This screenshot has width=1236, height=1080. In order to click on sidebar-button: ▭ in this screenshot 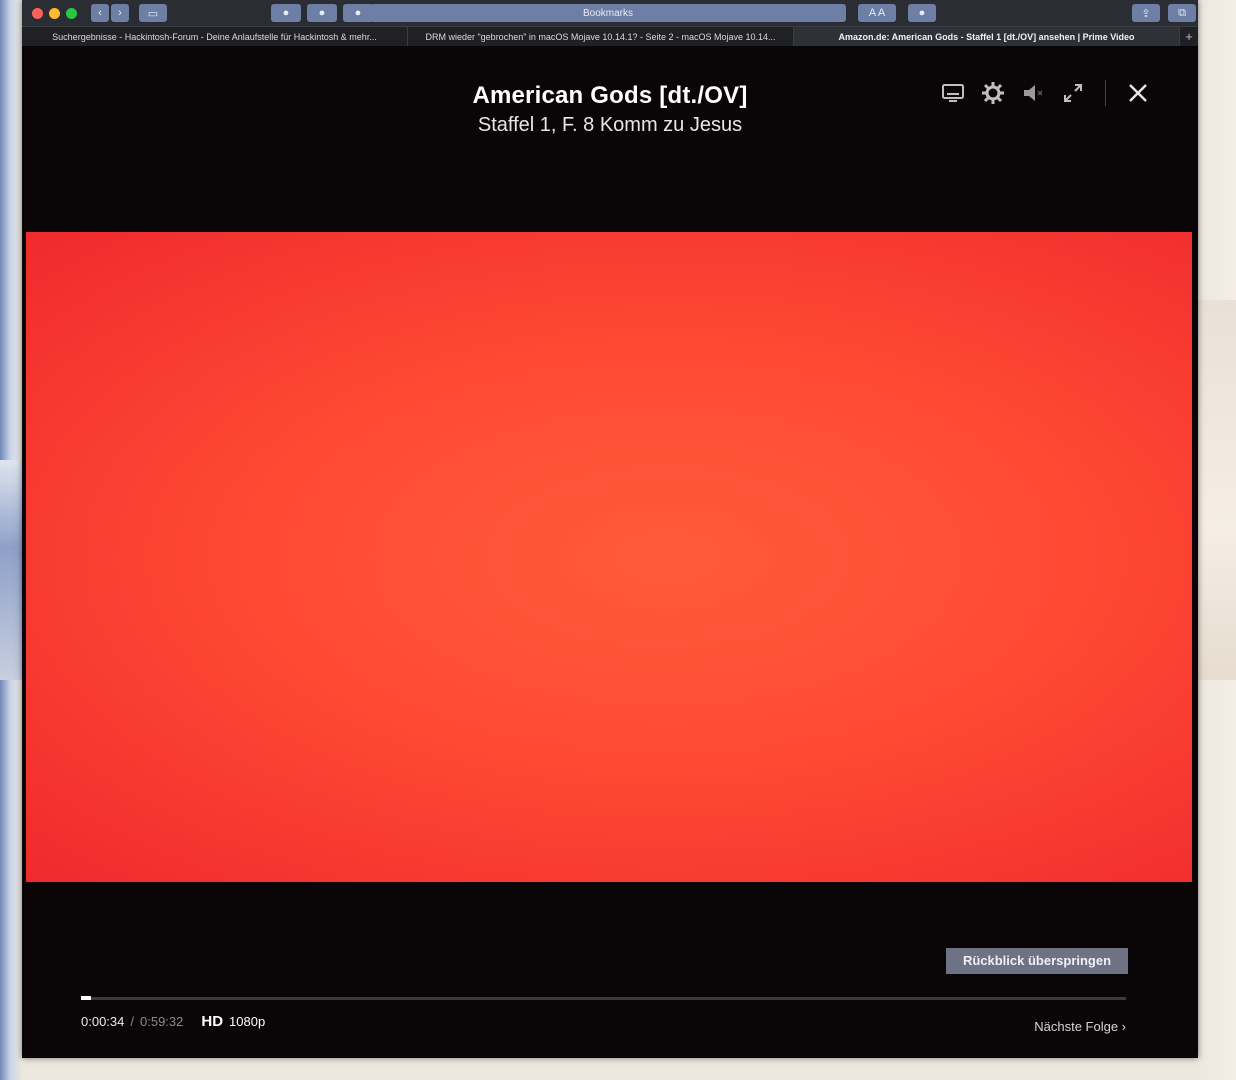, I will do `click(153, 13)`.